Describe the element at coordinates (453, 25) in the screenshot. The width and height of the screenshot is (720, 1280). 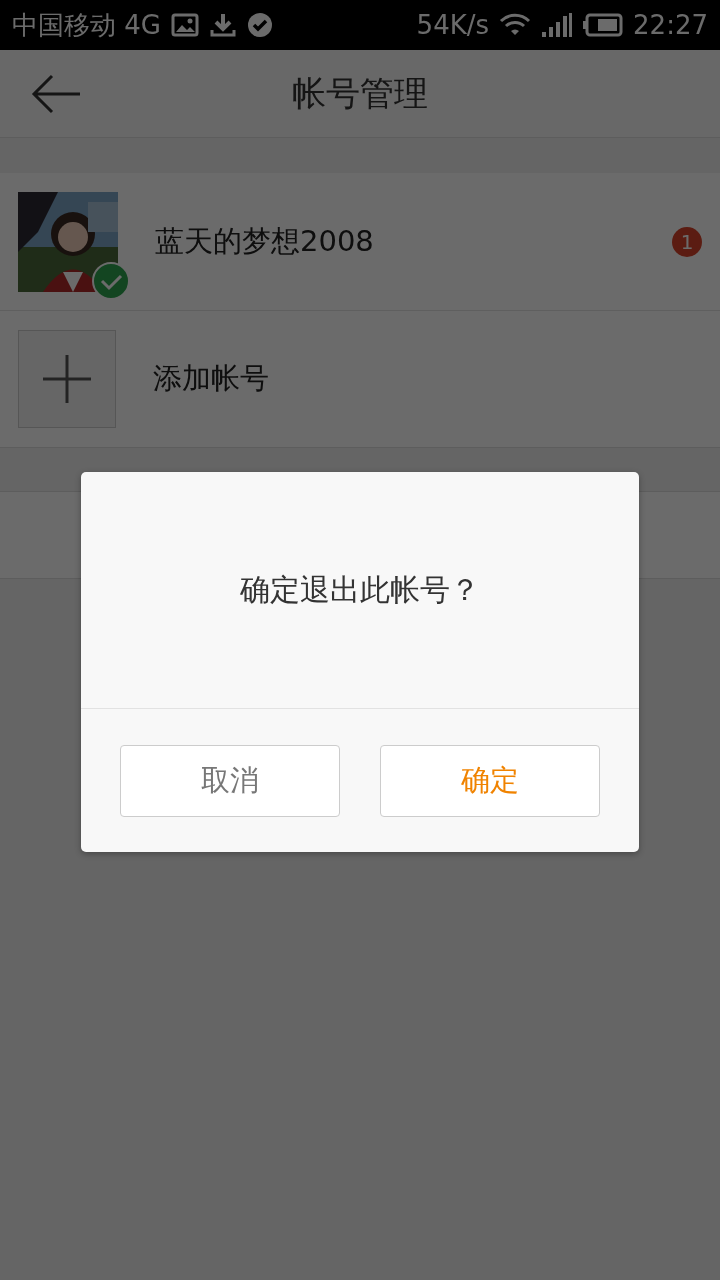
I see `network-speed-text: 54K/s` at that location.